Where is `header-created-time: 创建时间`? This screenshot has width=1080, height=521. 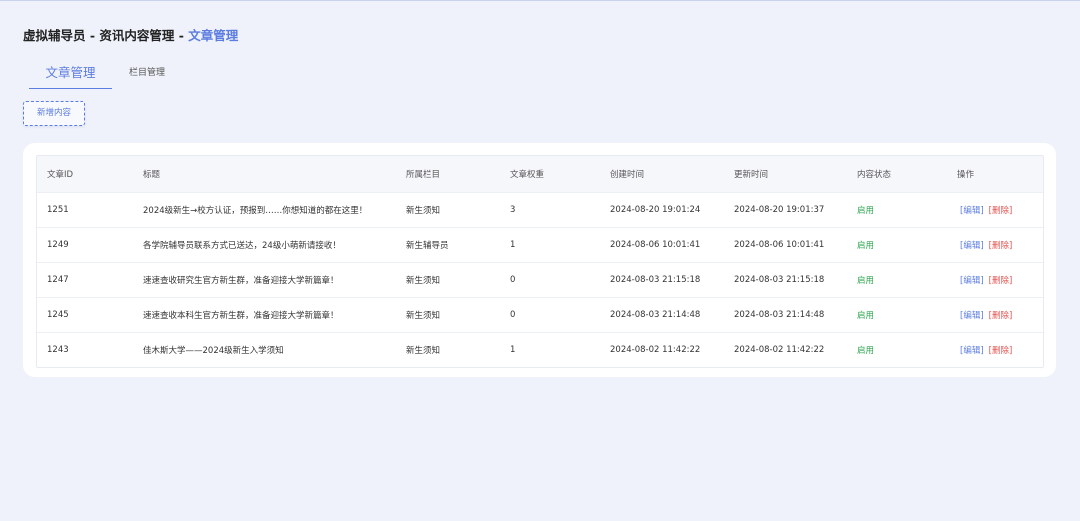 header-created-time: 创建时间 is located at coordinates (627, 175).